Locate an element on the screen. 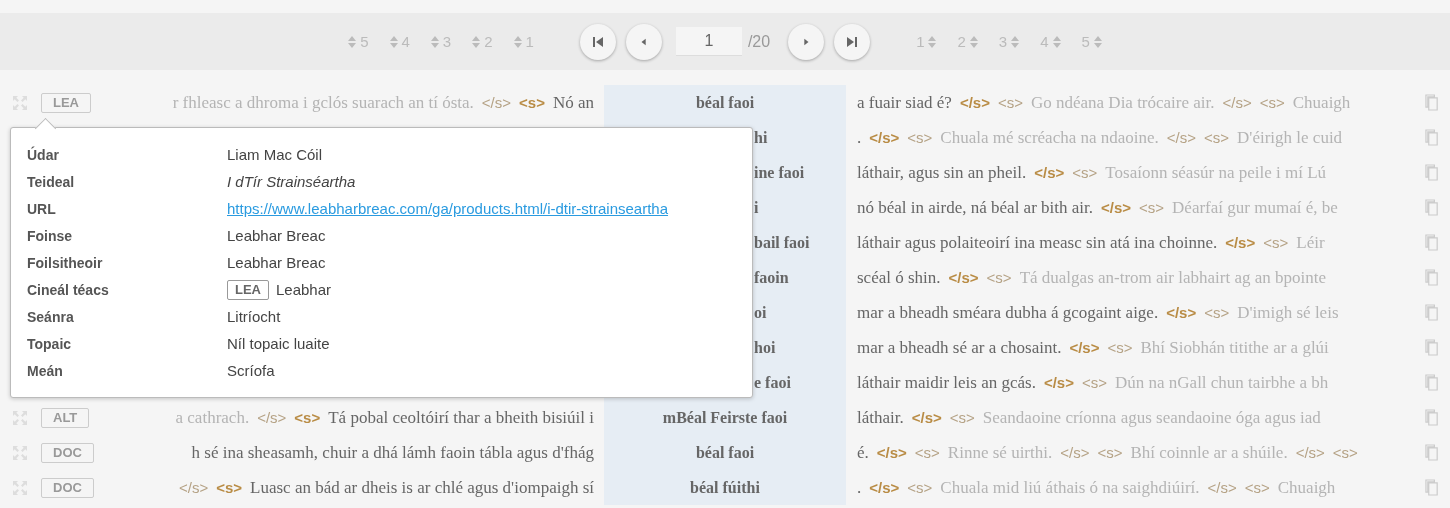  first-page-icon is located at coordinates (597, 41).